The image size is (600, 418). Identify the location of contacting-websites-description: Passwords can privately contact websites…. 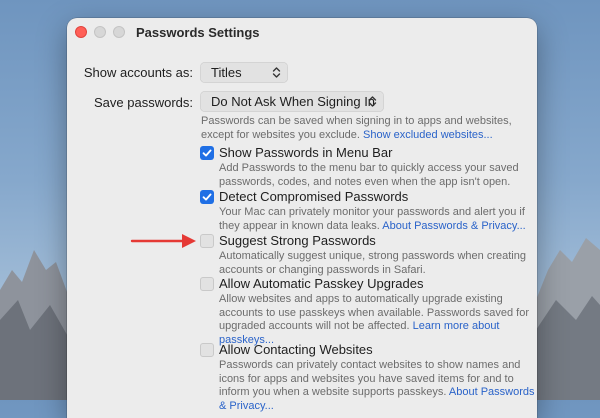
(377, 385).